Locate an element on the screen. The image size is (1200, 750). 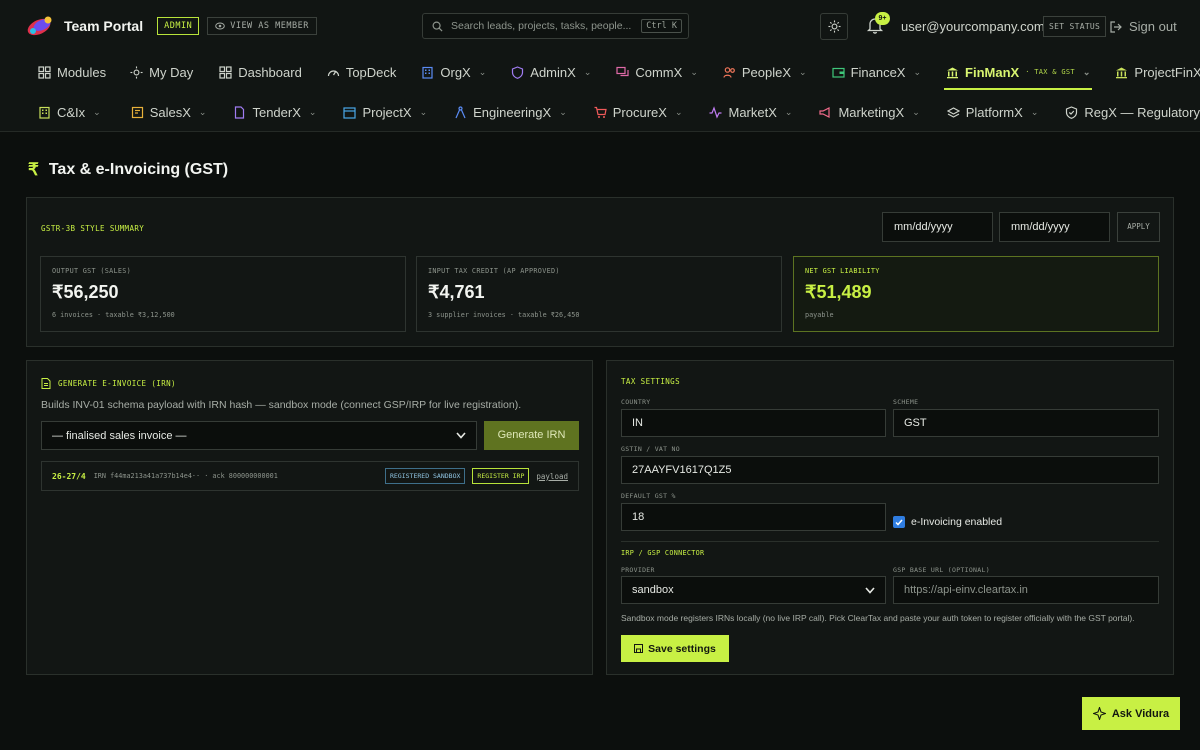
view-as-member-button: VIEW AS MEMBER is located at coordinates (262, 26).